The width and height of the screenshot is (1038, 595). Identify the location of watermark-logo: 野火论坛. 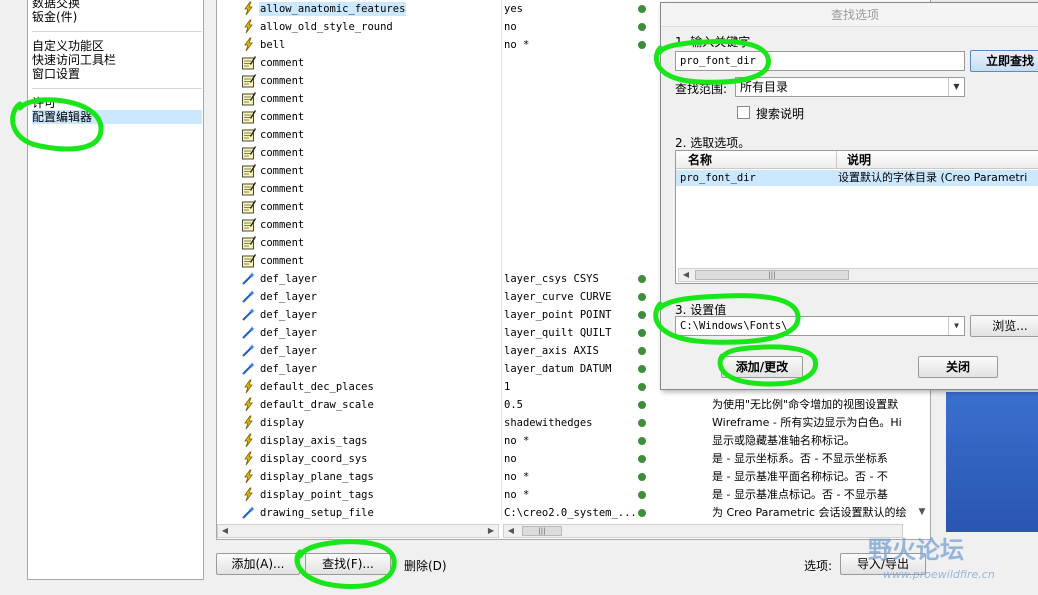
(916, 550).